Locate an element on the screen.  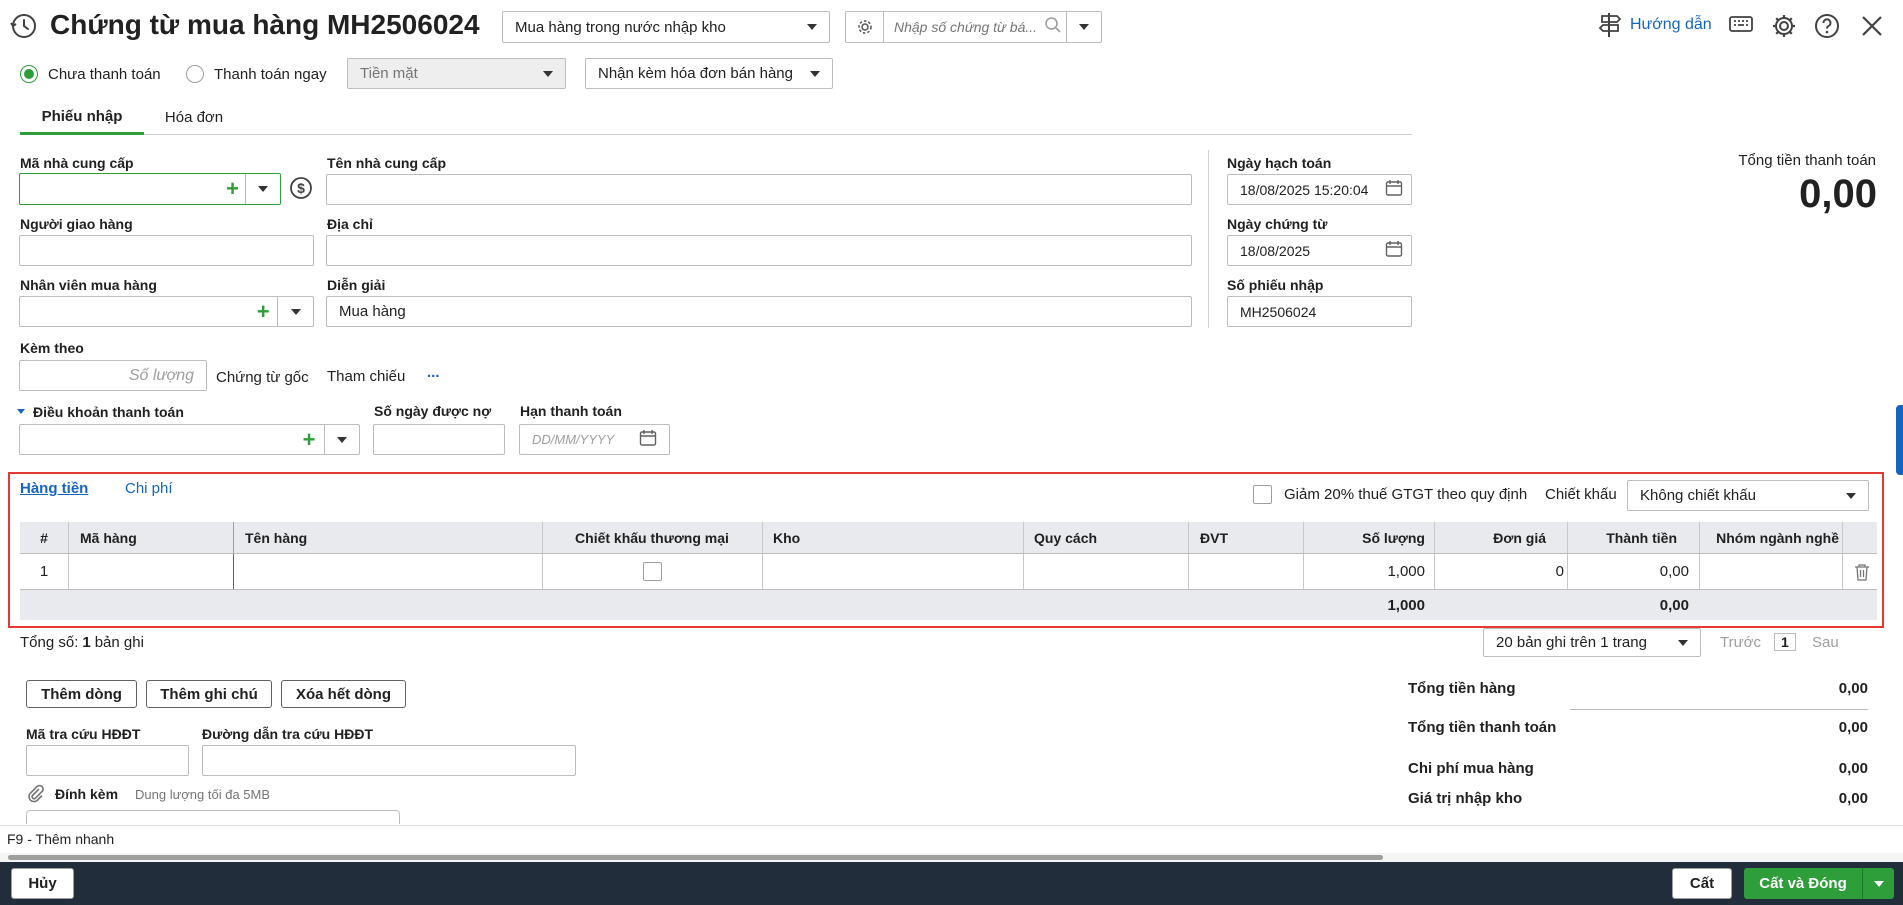
supplier-code-input is located at coordinates (125, 189).